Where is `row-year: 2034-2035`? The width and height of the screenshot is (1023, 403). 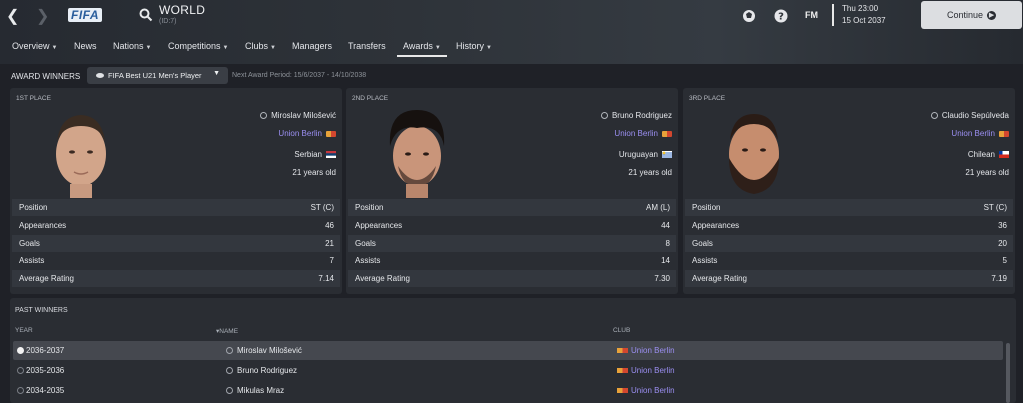
row-year: 2034-2035 is located at coordinates (45, 390).